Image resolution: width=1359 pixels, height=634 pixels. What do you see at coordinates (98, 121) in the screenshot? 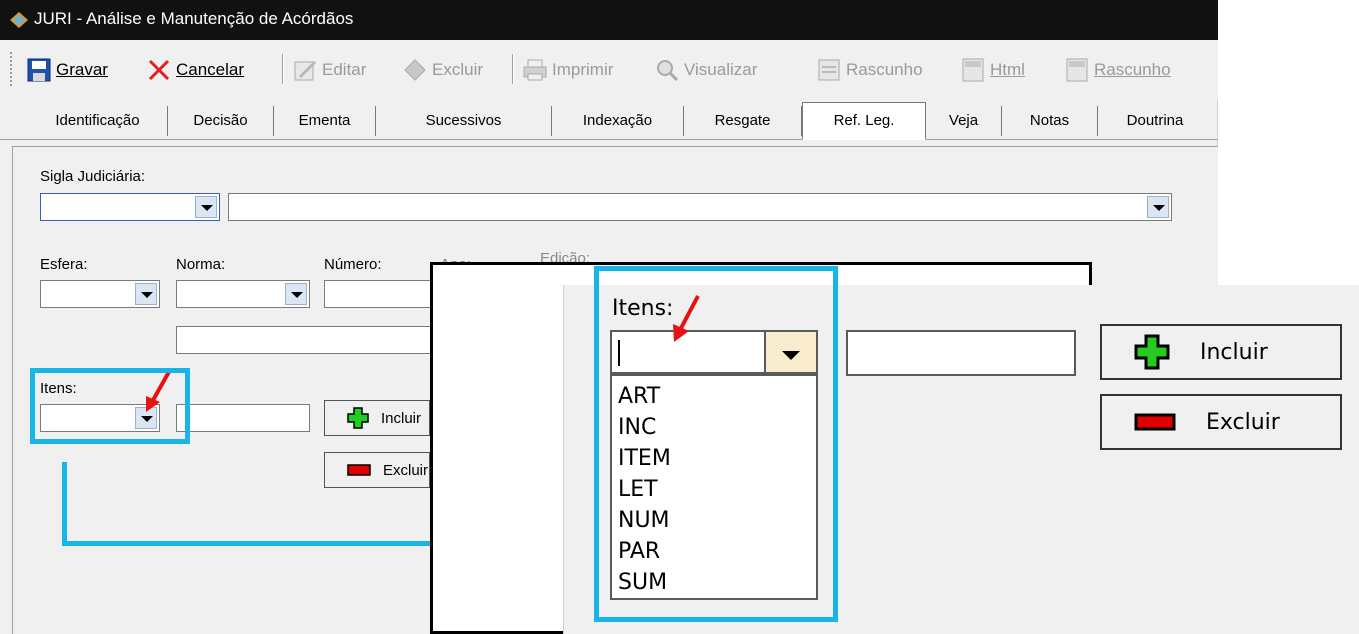
I see `tab-identificacao: Identificação` at bounding box center [98, 121].